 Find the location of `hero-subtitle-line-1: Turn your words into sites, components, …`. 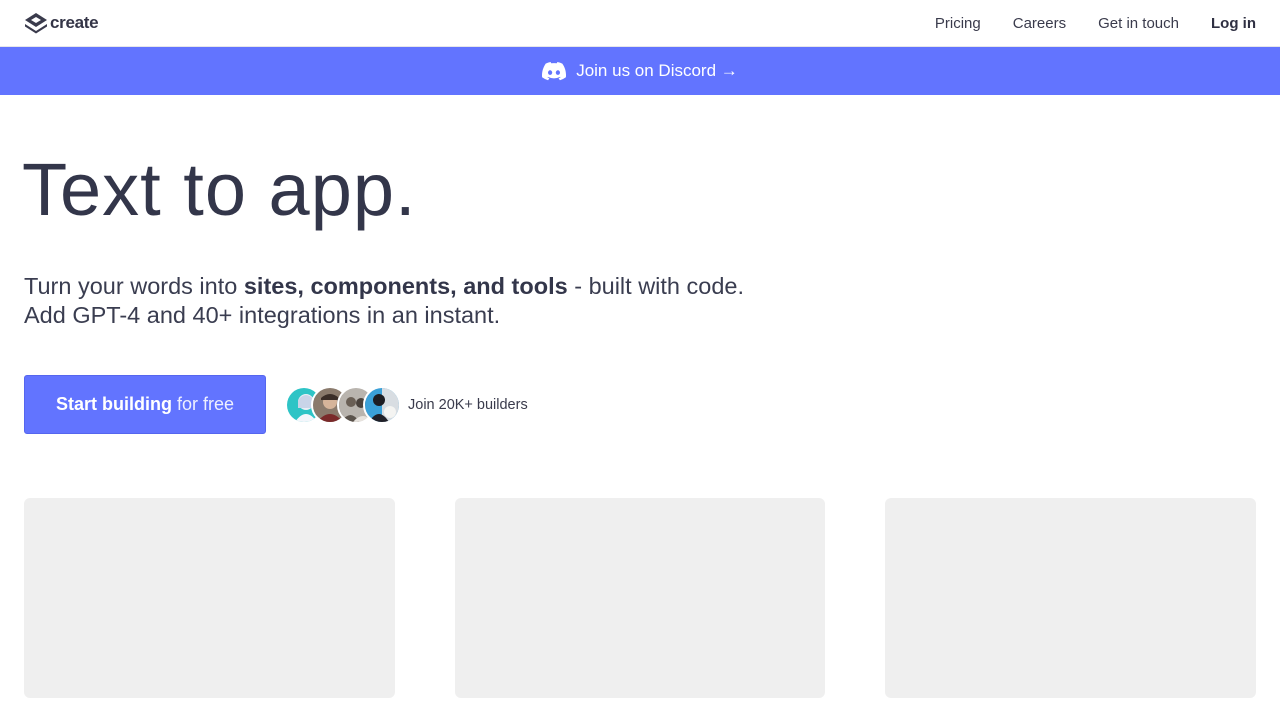

hero-subtitle-line-1: Turn your words into sites, components, … is located at coordinates (434, 286).